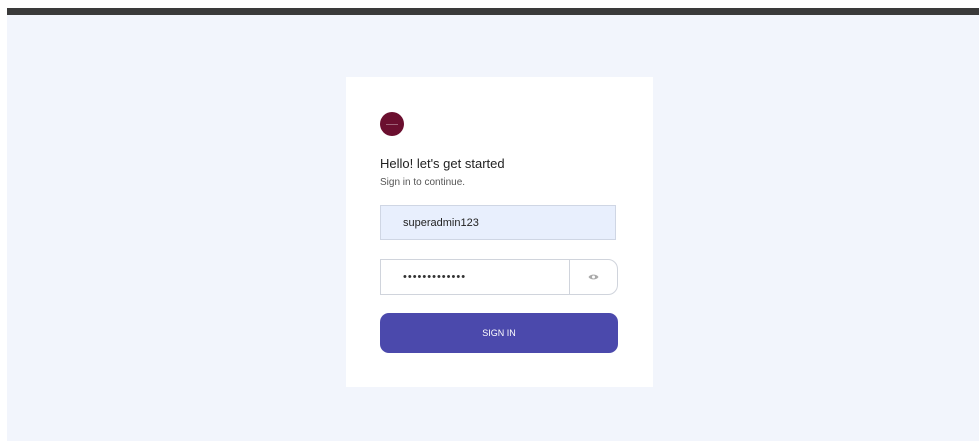 The height and width of the screenshot is (441, 979). Describe the element at coordinates (498, 222) in the screenshot. I see `username-field` at that location.